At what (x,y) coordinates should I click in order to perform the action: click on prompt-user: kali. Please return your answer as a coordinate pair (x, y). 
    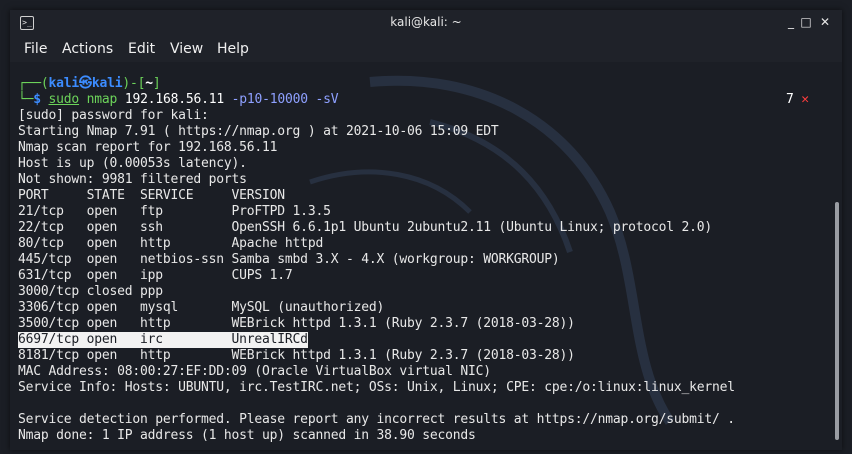
    Looking at the image, I should click on (64, 83).